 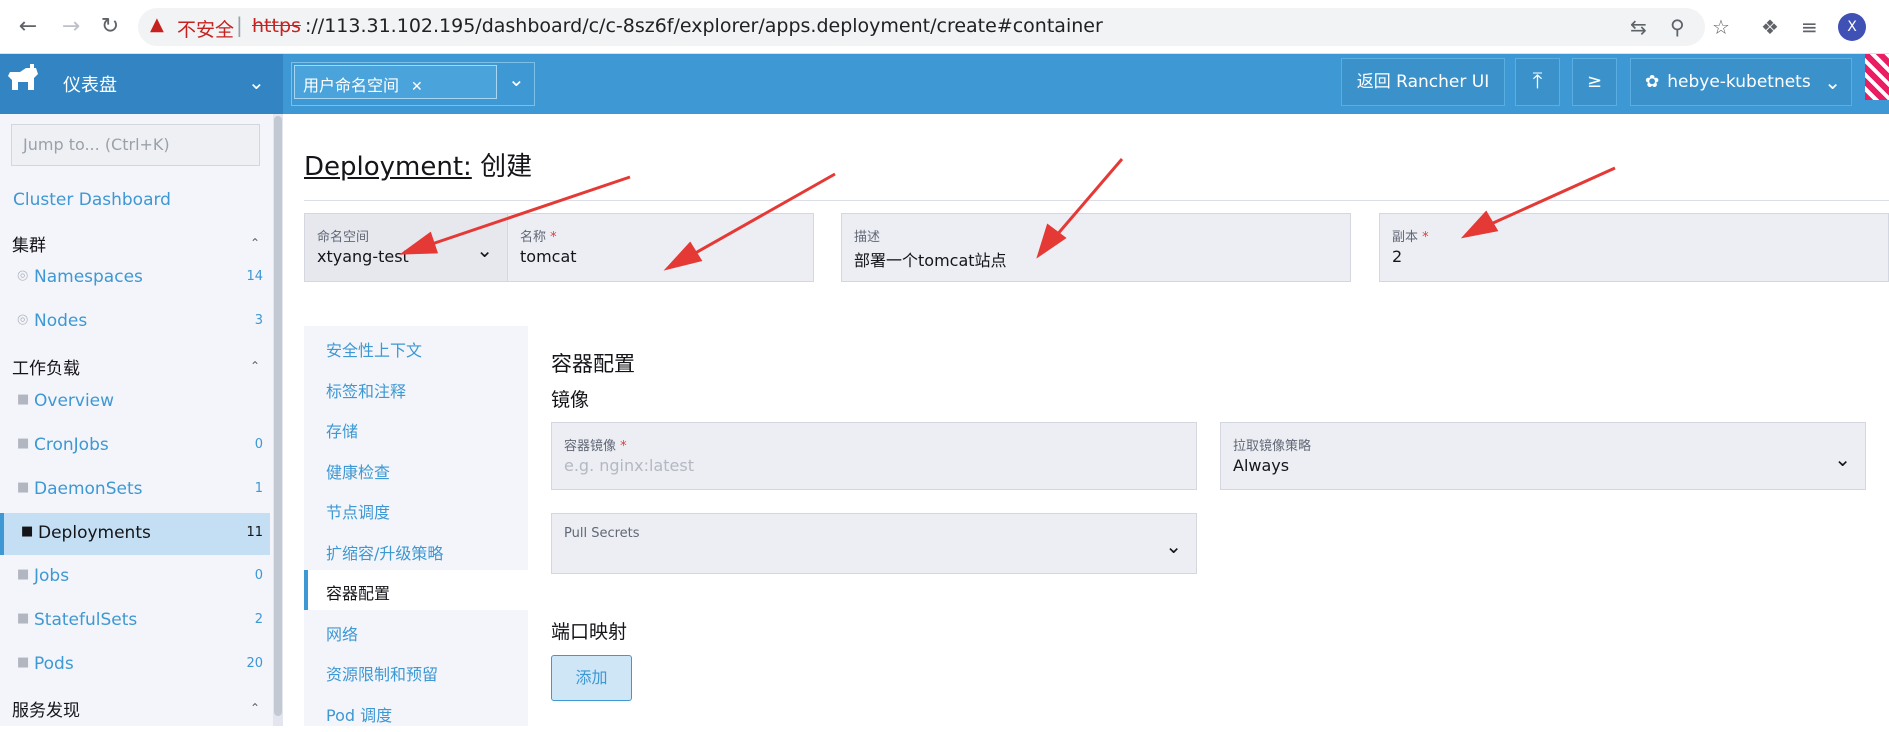 What do you see at coordinates (570, 400) in the screenshot?
I see `image-heading: 镜像` at bounding box center [570, 400].